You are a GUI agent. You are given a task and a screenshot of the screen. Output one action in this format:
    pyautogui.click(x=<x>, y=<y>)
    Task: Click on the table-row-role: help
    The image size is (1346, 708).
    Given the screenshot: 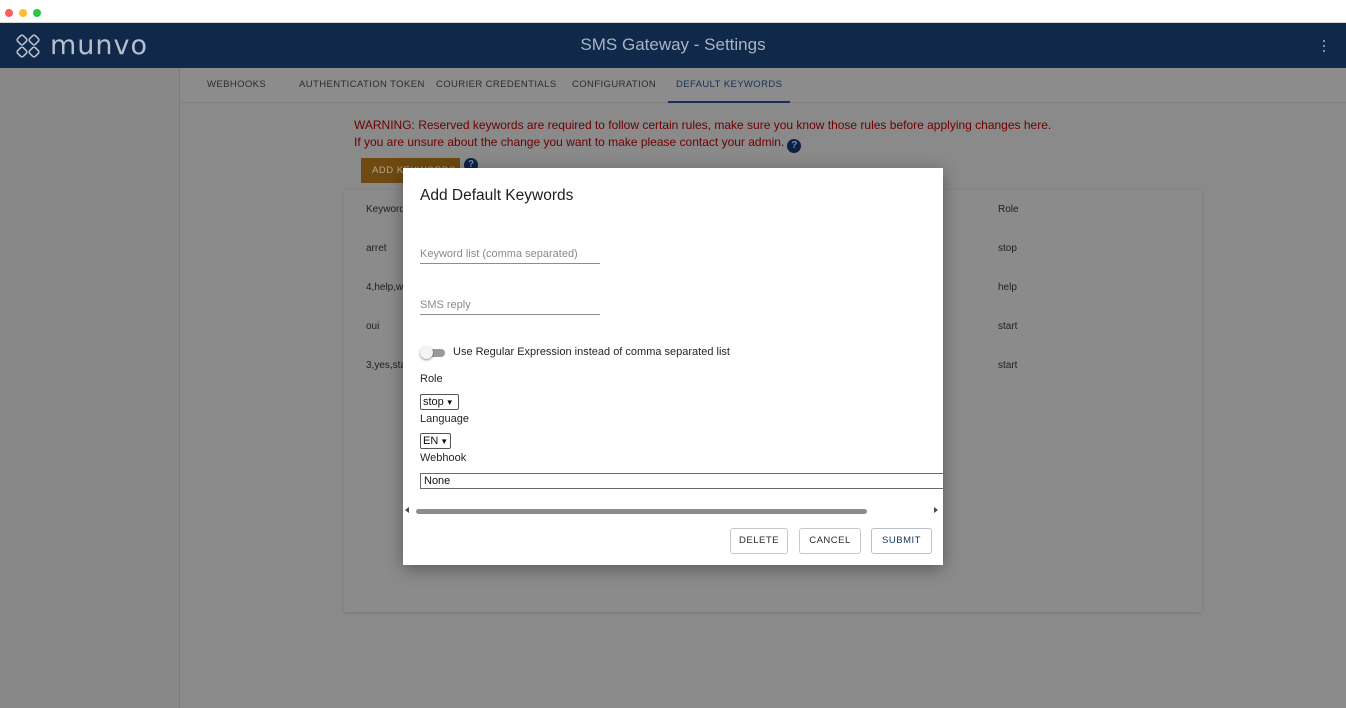 What is the action you would take?
    pyautogui.click(x=1007, y=287)
    